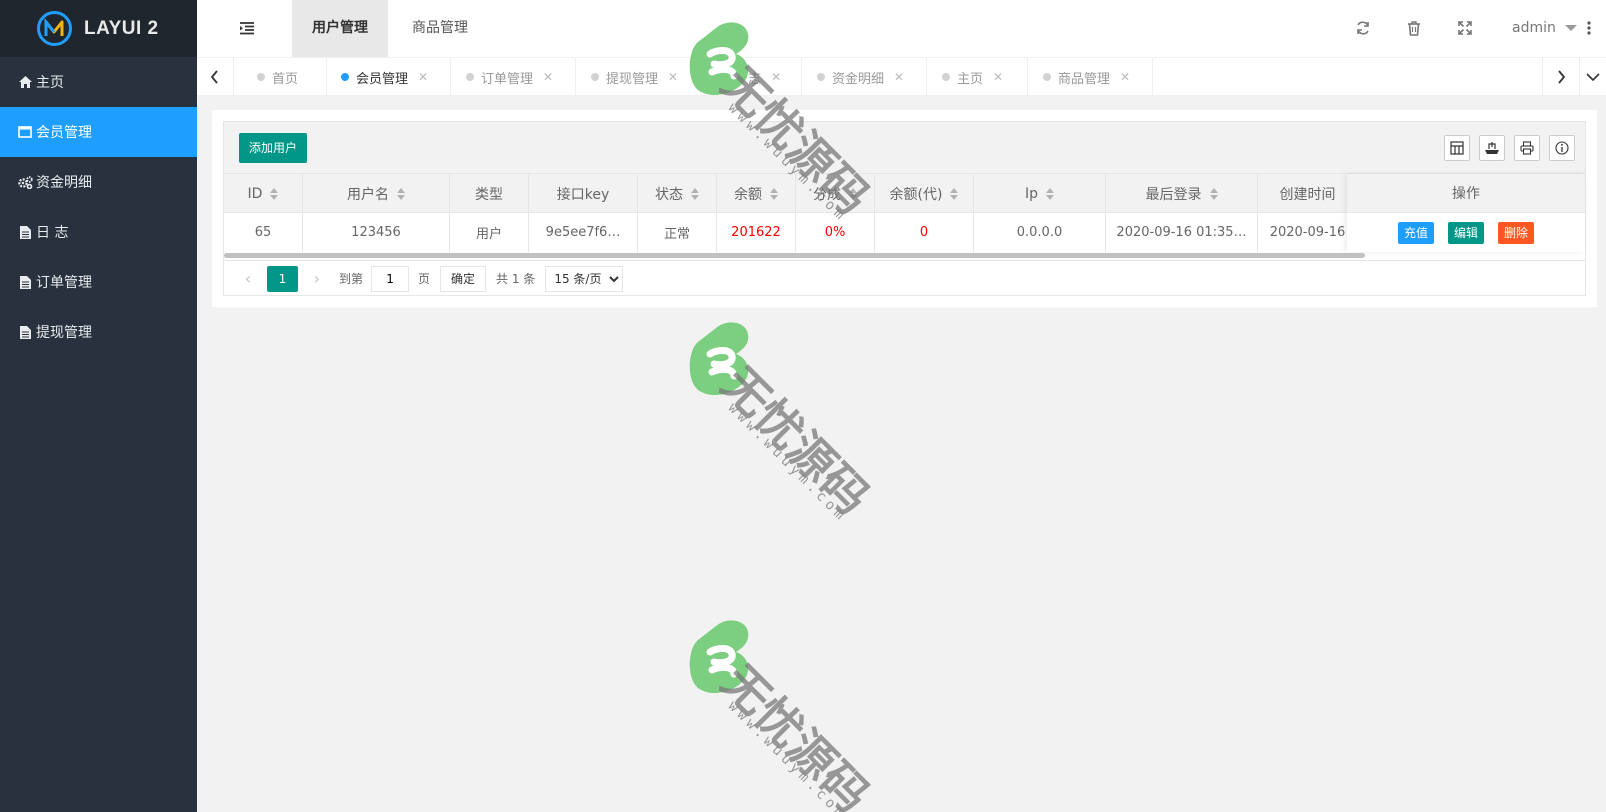  I want to click on logo: LAYUI 2, so click(98, 28).